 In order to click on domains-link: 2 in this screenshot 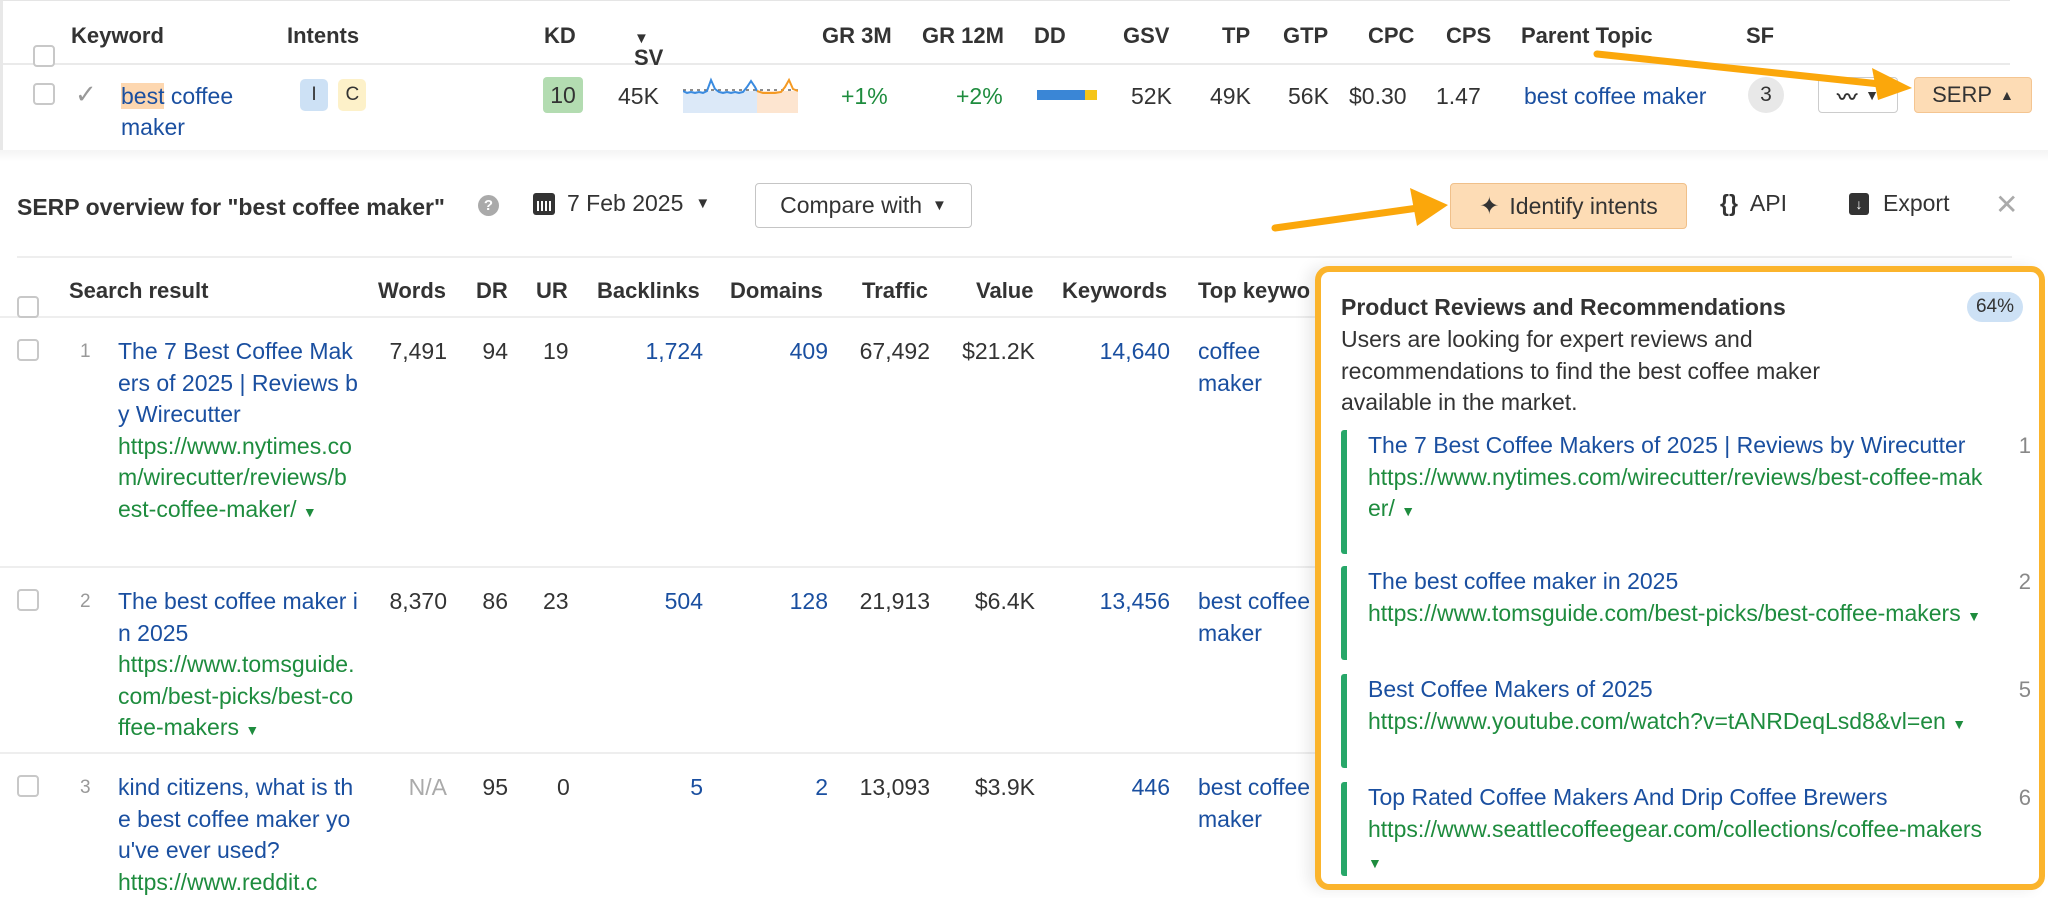, I will do `click(784, 788)`.